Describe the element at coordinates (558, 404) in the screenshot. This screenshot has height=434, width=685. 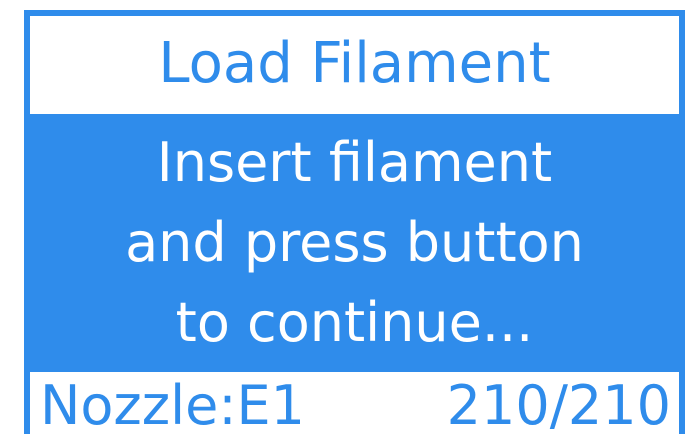
I see `temperature-readout: 210/210` at that location.